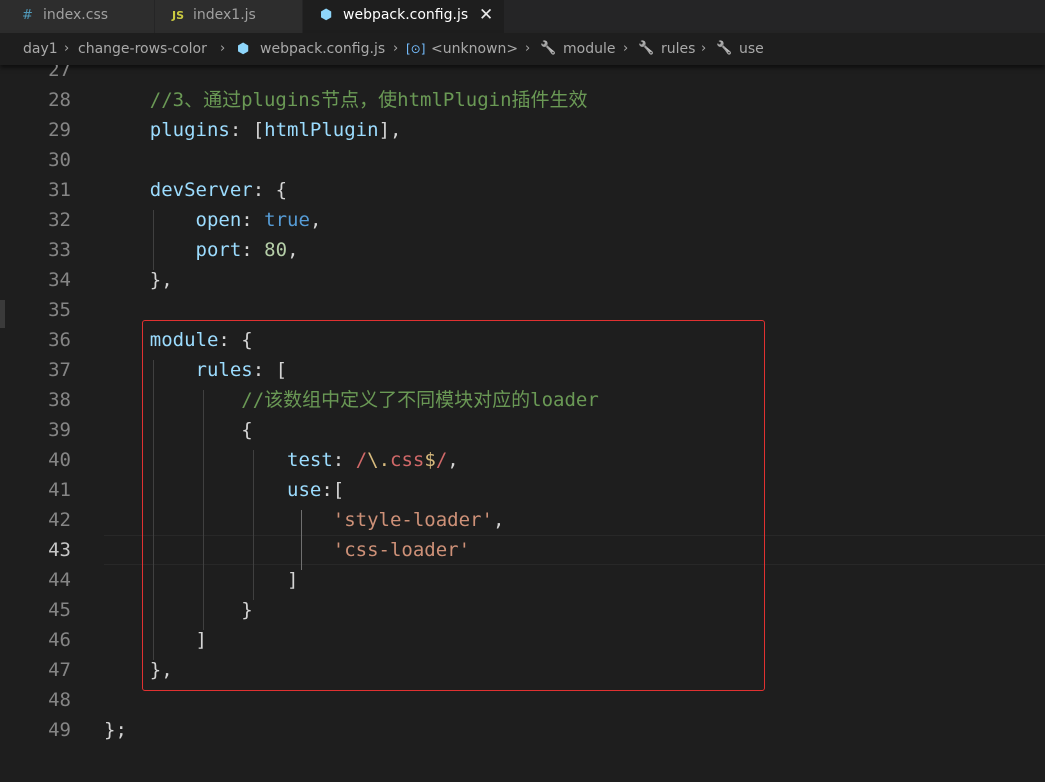 The height and width of the screenshot is (782, 1045). I want to click on line-number: 43, so click(59, 550).